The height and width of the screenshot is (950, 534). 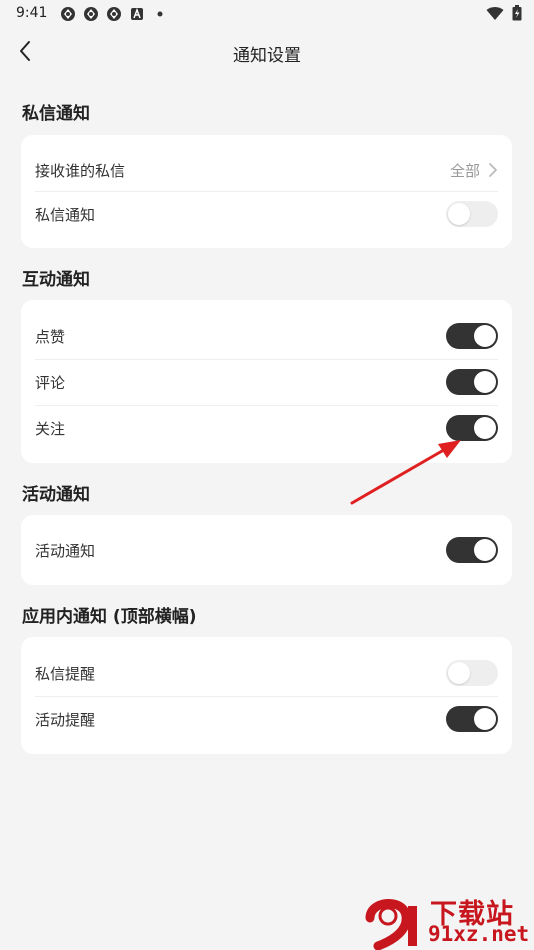 What do you see at coordinates (472, 214) in the screenshot?
I see `private-message-notification-toggle` at bounding box center [472, 214].